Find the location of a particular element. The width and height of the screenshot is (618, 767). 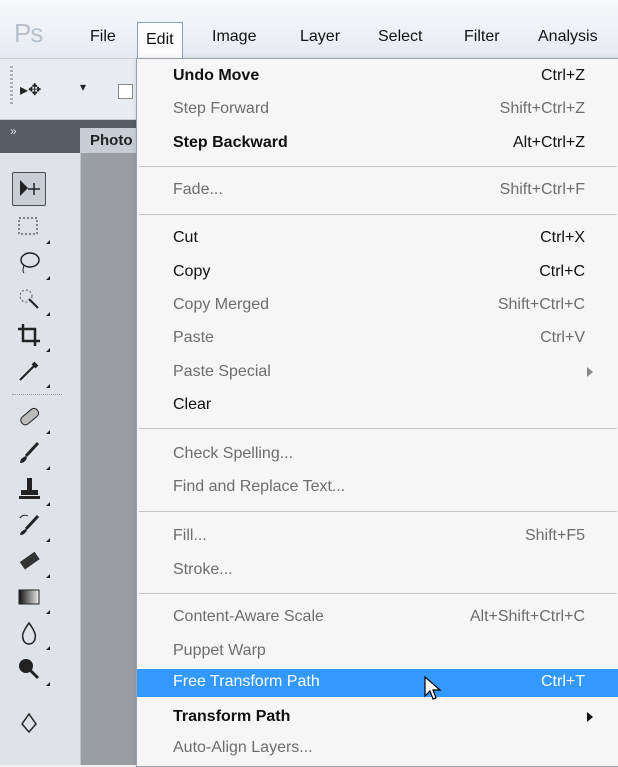

menu-item-cut: Cut Ctrl+X is located at coordinates (377, 239).